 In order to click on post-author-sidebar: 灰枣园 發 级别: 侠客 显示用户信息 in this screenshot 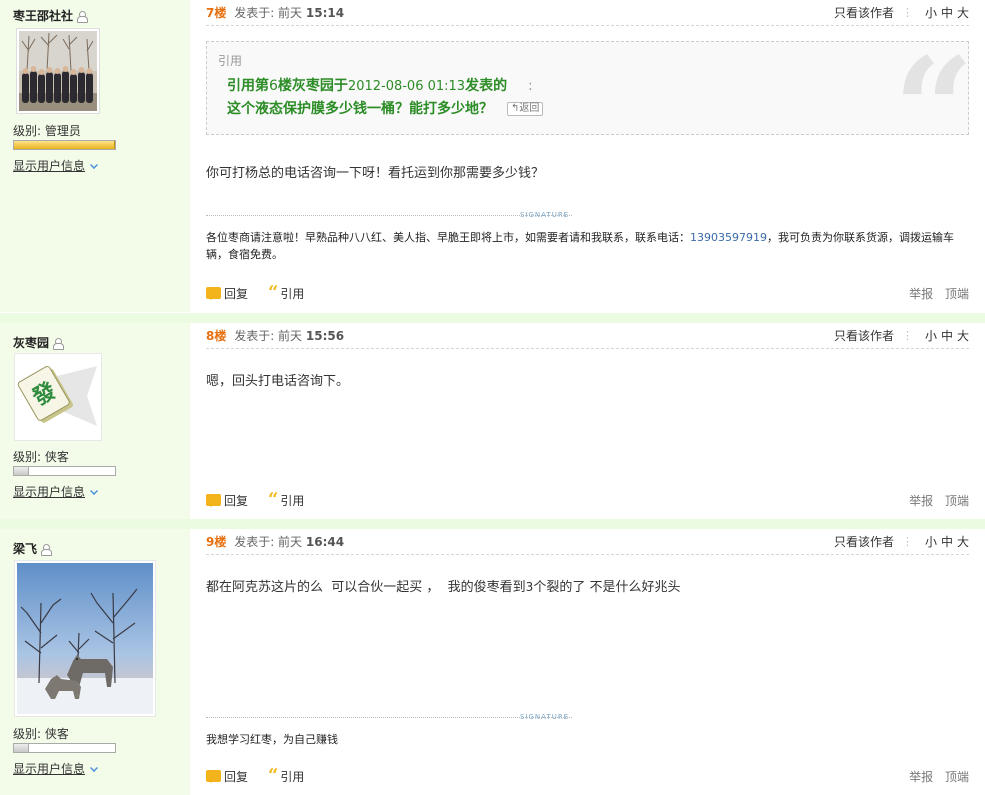, I will do `click(95, 421)`.